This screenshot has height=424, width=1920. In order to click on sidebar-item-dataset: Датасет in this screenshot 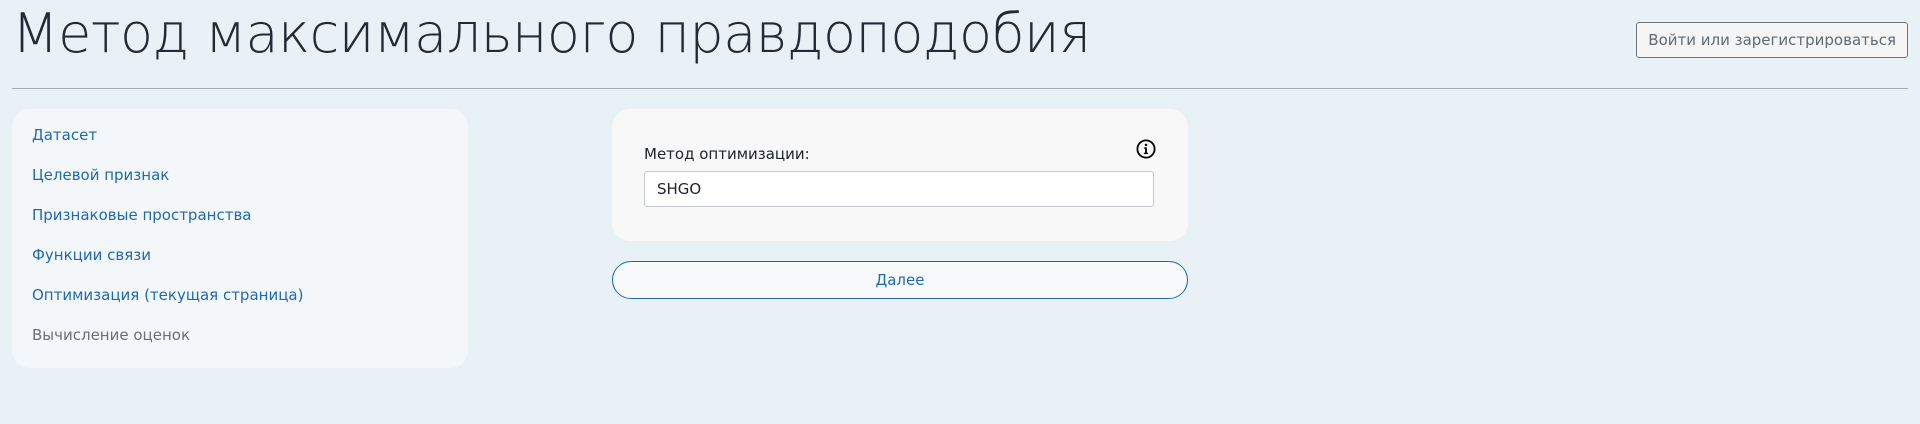, I will do `click(64, 135)`.